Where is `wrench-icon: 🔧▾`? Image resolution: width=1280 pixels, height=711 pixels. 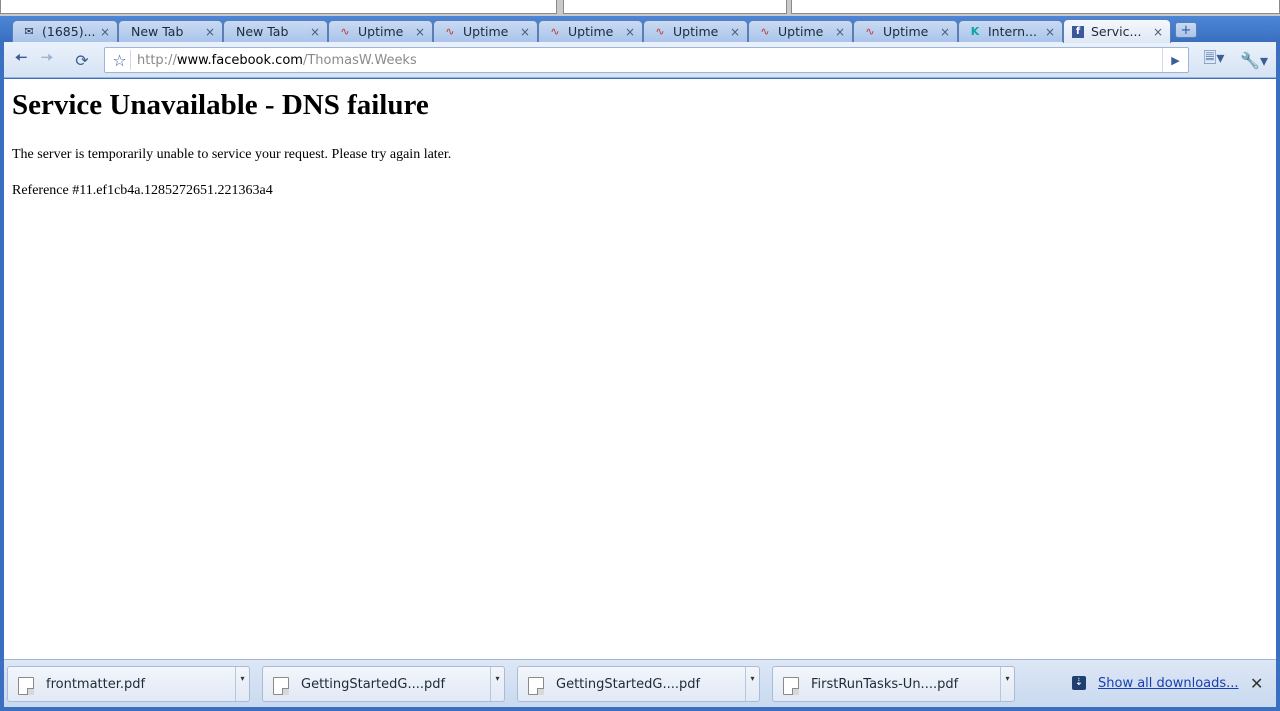 wrench-icon: 🔧▾ is located at coordinates (1254, 60).